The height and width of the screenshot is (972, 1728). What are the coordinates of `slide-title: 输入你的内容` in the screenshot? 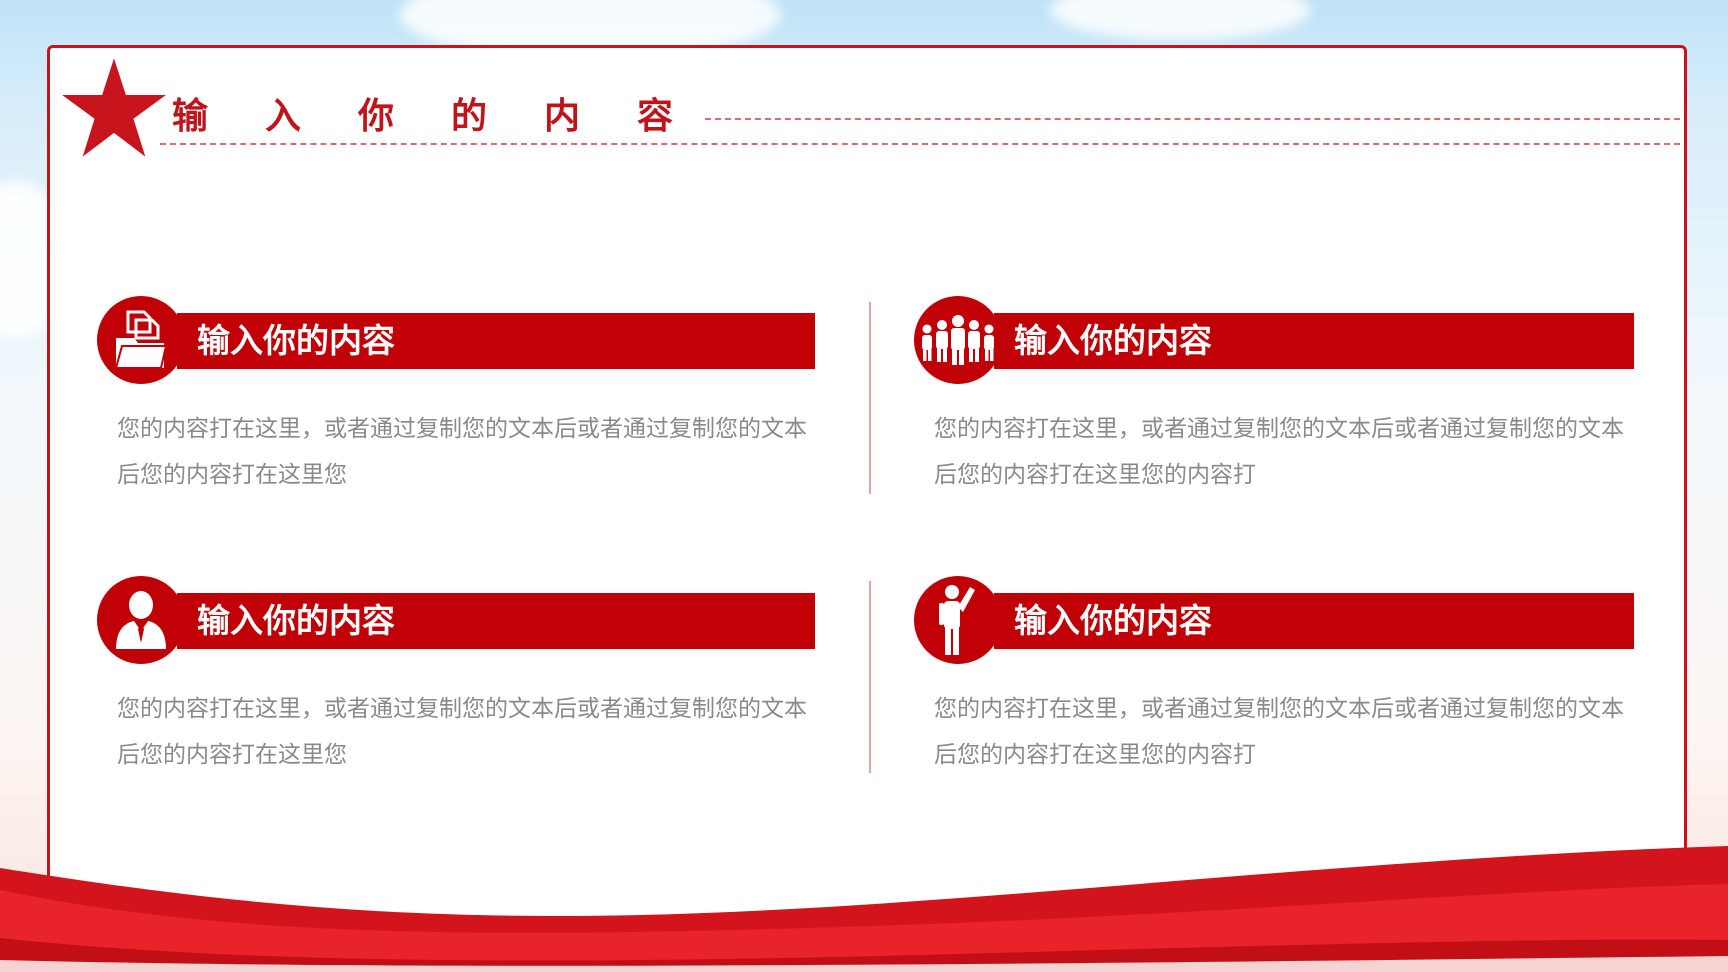 It's located at (451, 116).